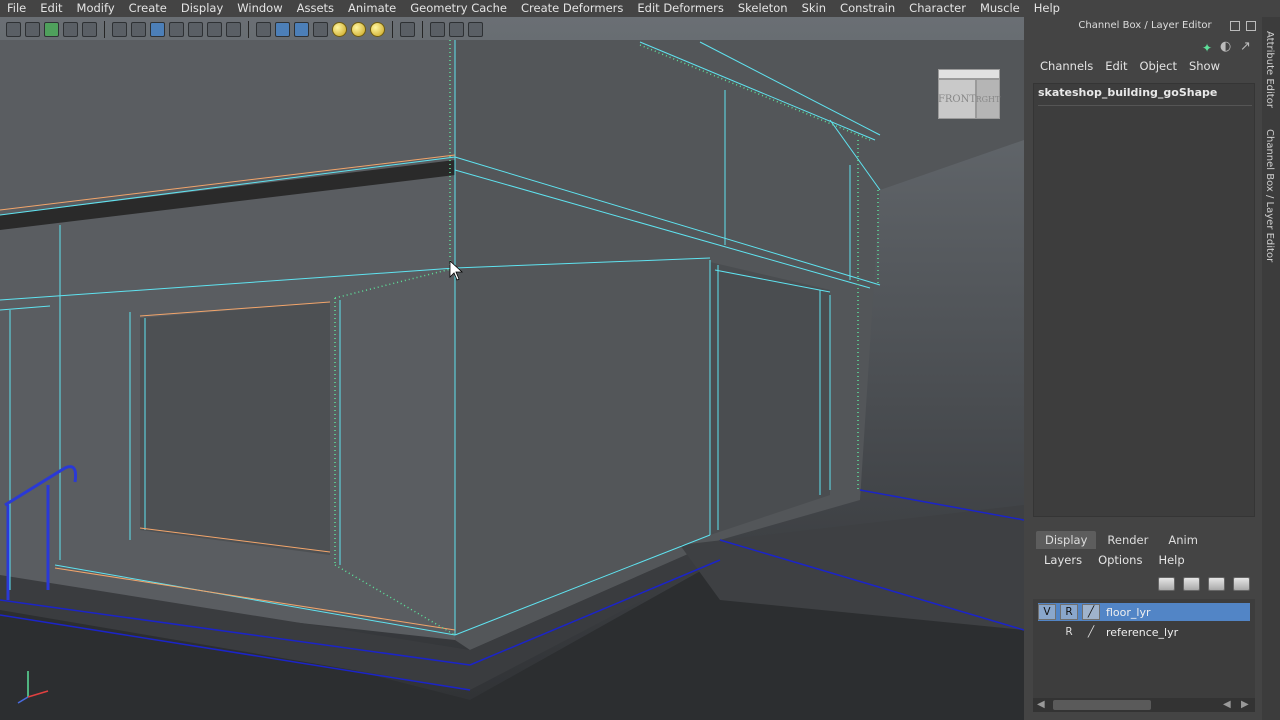 The height and width of the screenshot is (720, 1280). What do you see at coordinates (315, 8) in the screenshot?
I see `menu-assets: Assets` at bounding box center [315, 8].